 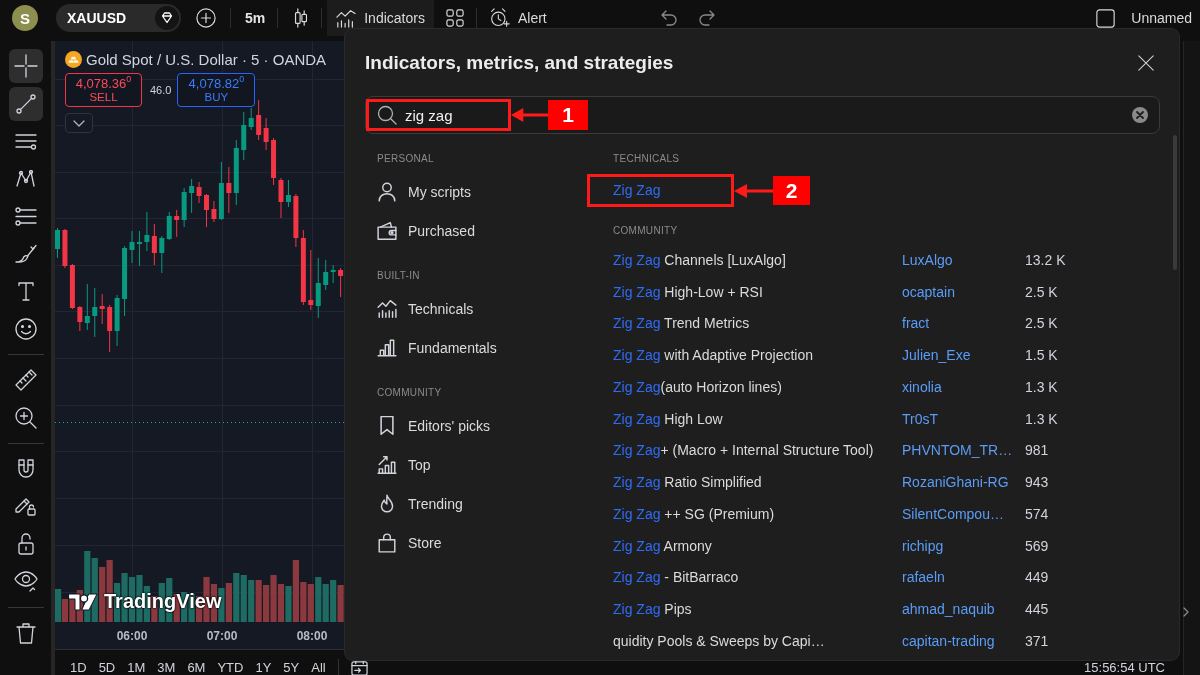 What do you see at coordinates (387, 347) in the screenshot?
I see `bar-chart-icon` at bounding box center [387, 347].